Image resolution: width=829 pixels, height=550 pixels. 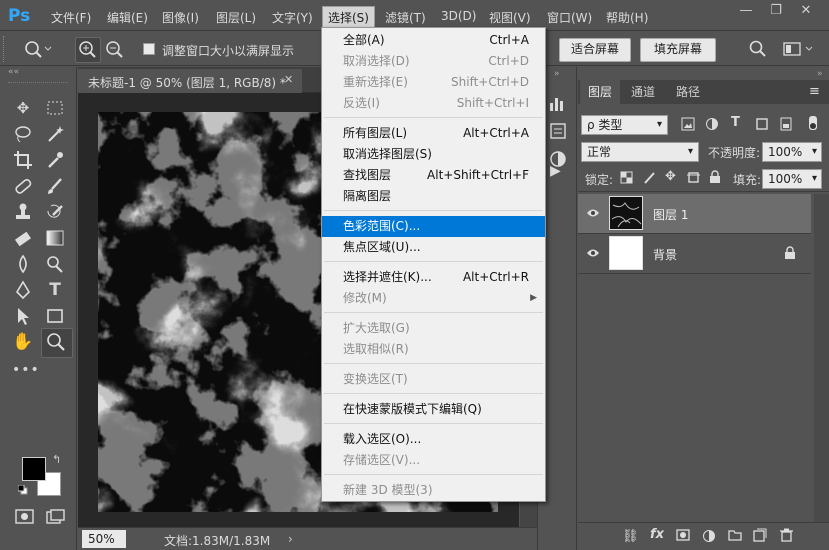 What do you see at coordinates (758, 49) in the screenshot?
I see `search-icon` at bounding box center [758, 49].